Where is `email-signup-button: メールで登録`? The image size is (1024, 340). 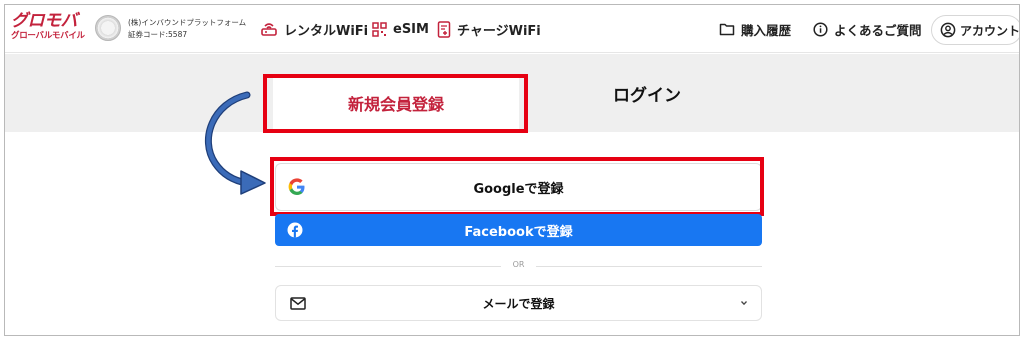 email-signup-button: メールで登録 is located at coordinates (518, 303).